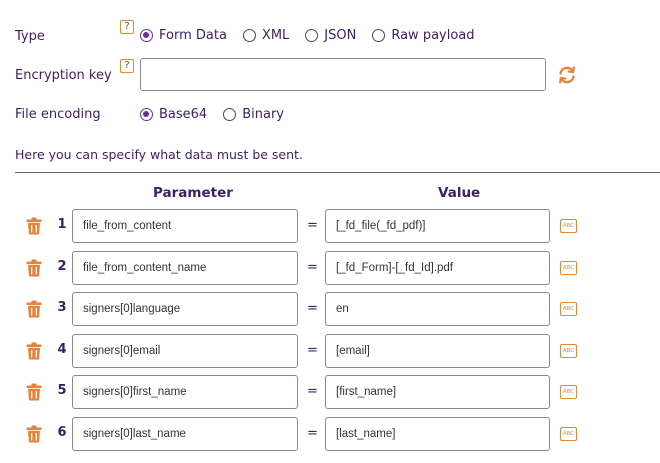 Image resolution: width=660 pixels, height=463 pixels. I want to click on file-encoding-radio-group: Base64 Binary, so click(220, 114).